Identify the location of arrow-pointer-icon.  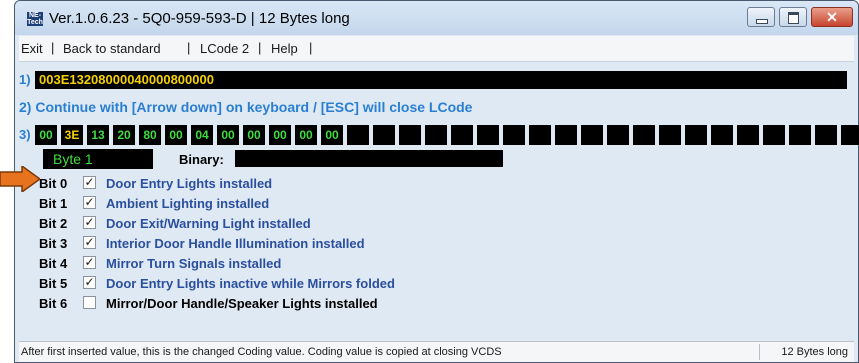
(20, 179).